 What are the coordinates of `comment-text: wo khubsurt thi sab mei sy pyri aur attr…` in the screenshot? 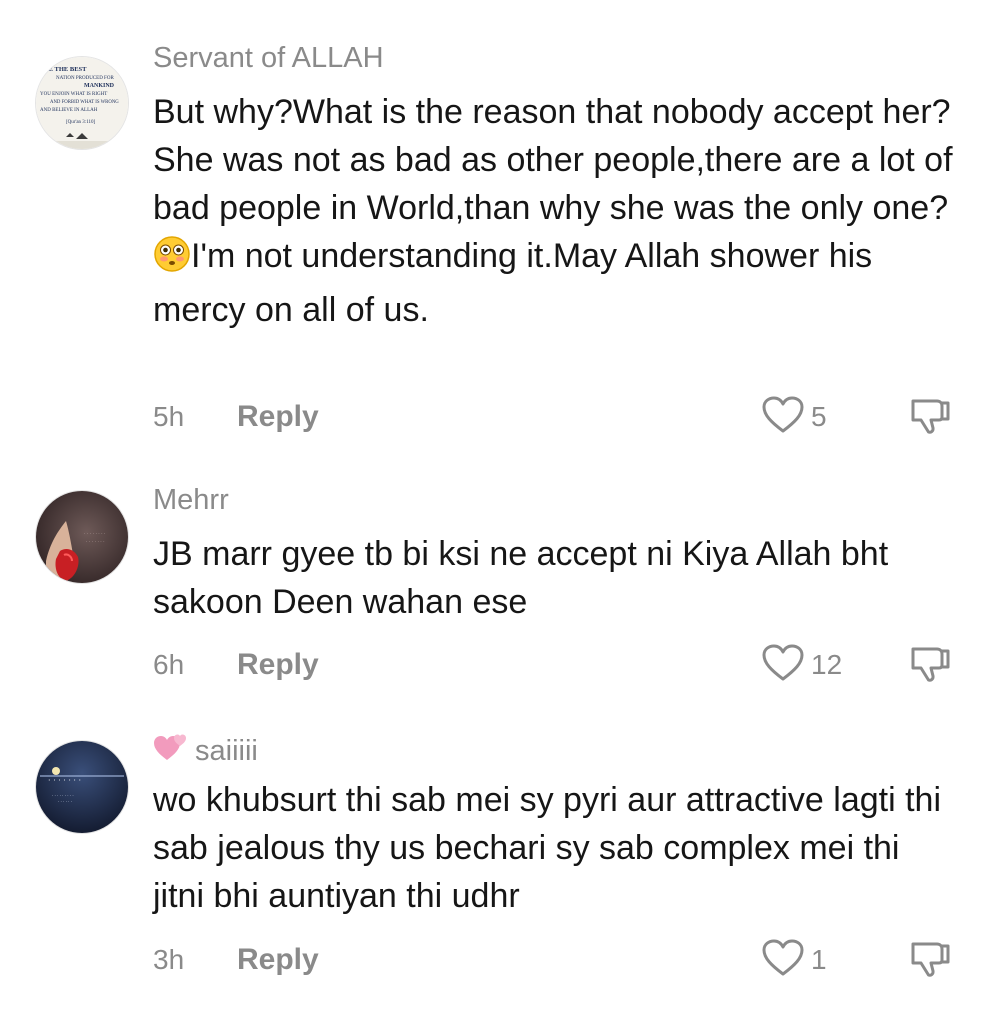 It's located at (547, 848).